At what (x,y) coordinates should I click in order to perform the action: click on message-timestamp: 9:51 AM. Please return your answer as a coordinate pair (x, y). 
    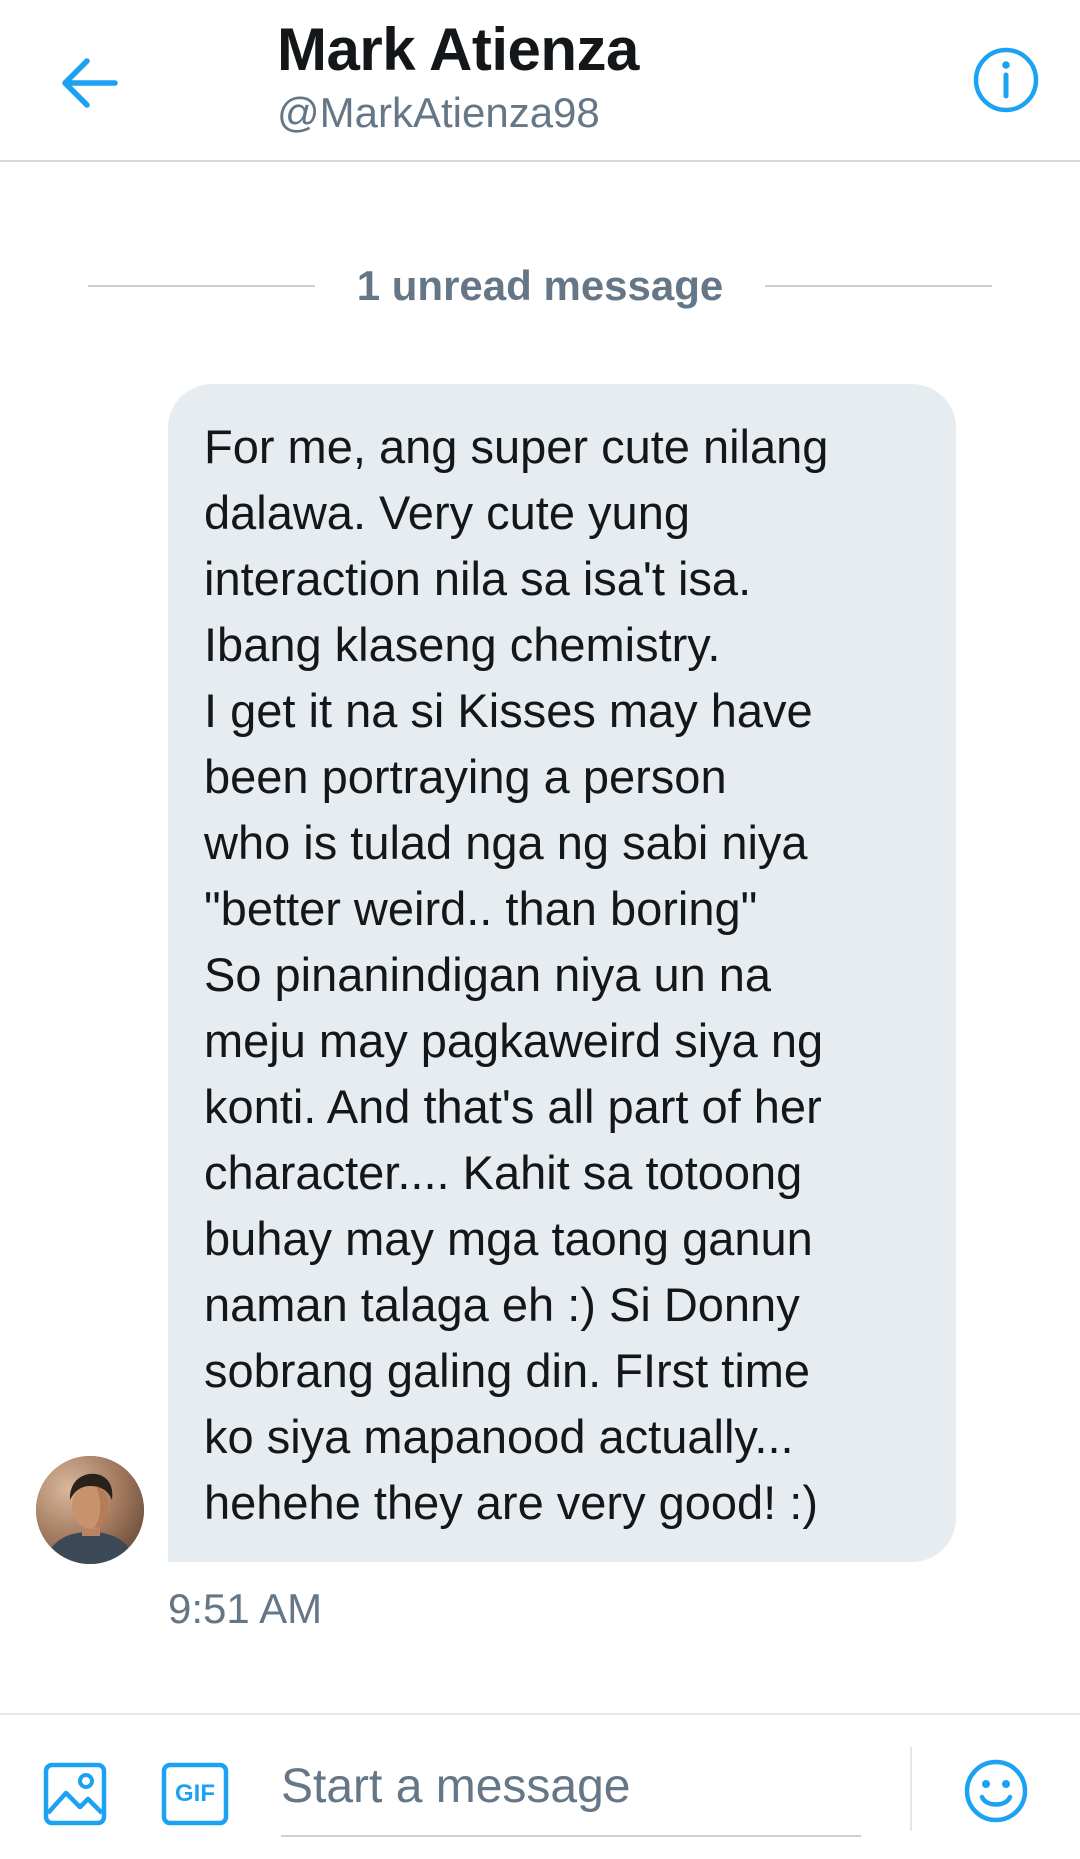
    Looking at the image, I should click on (245, 1608).